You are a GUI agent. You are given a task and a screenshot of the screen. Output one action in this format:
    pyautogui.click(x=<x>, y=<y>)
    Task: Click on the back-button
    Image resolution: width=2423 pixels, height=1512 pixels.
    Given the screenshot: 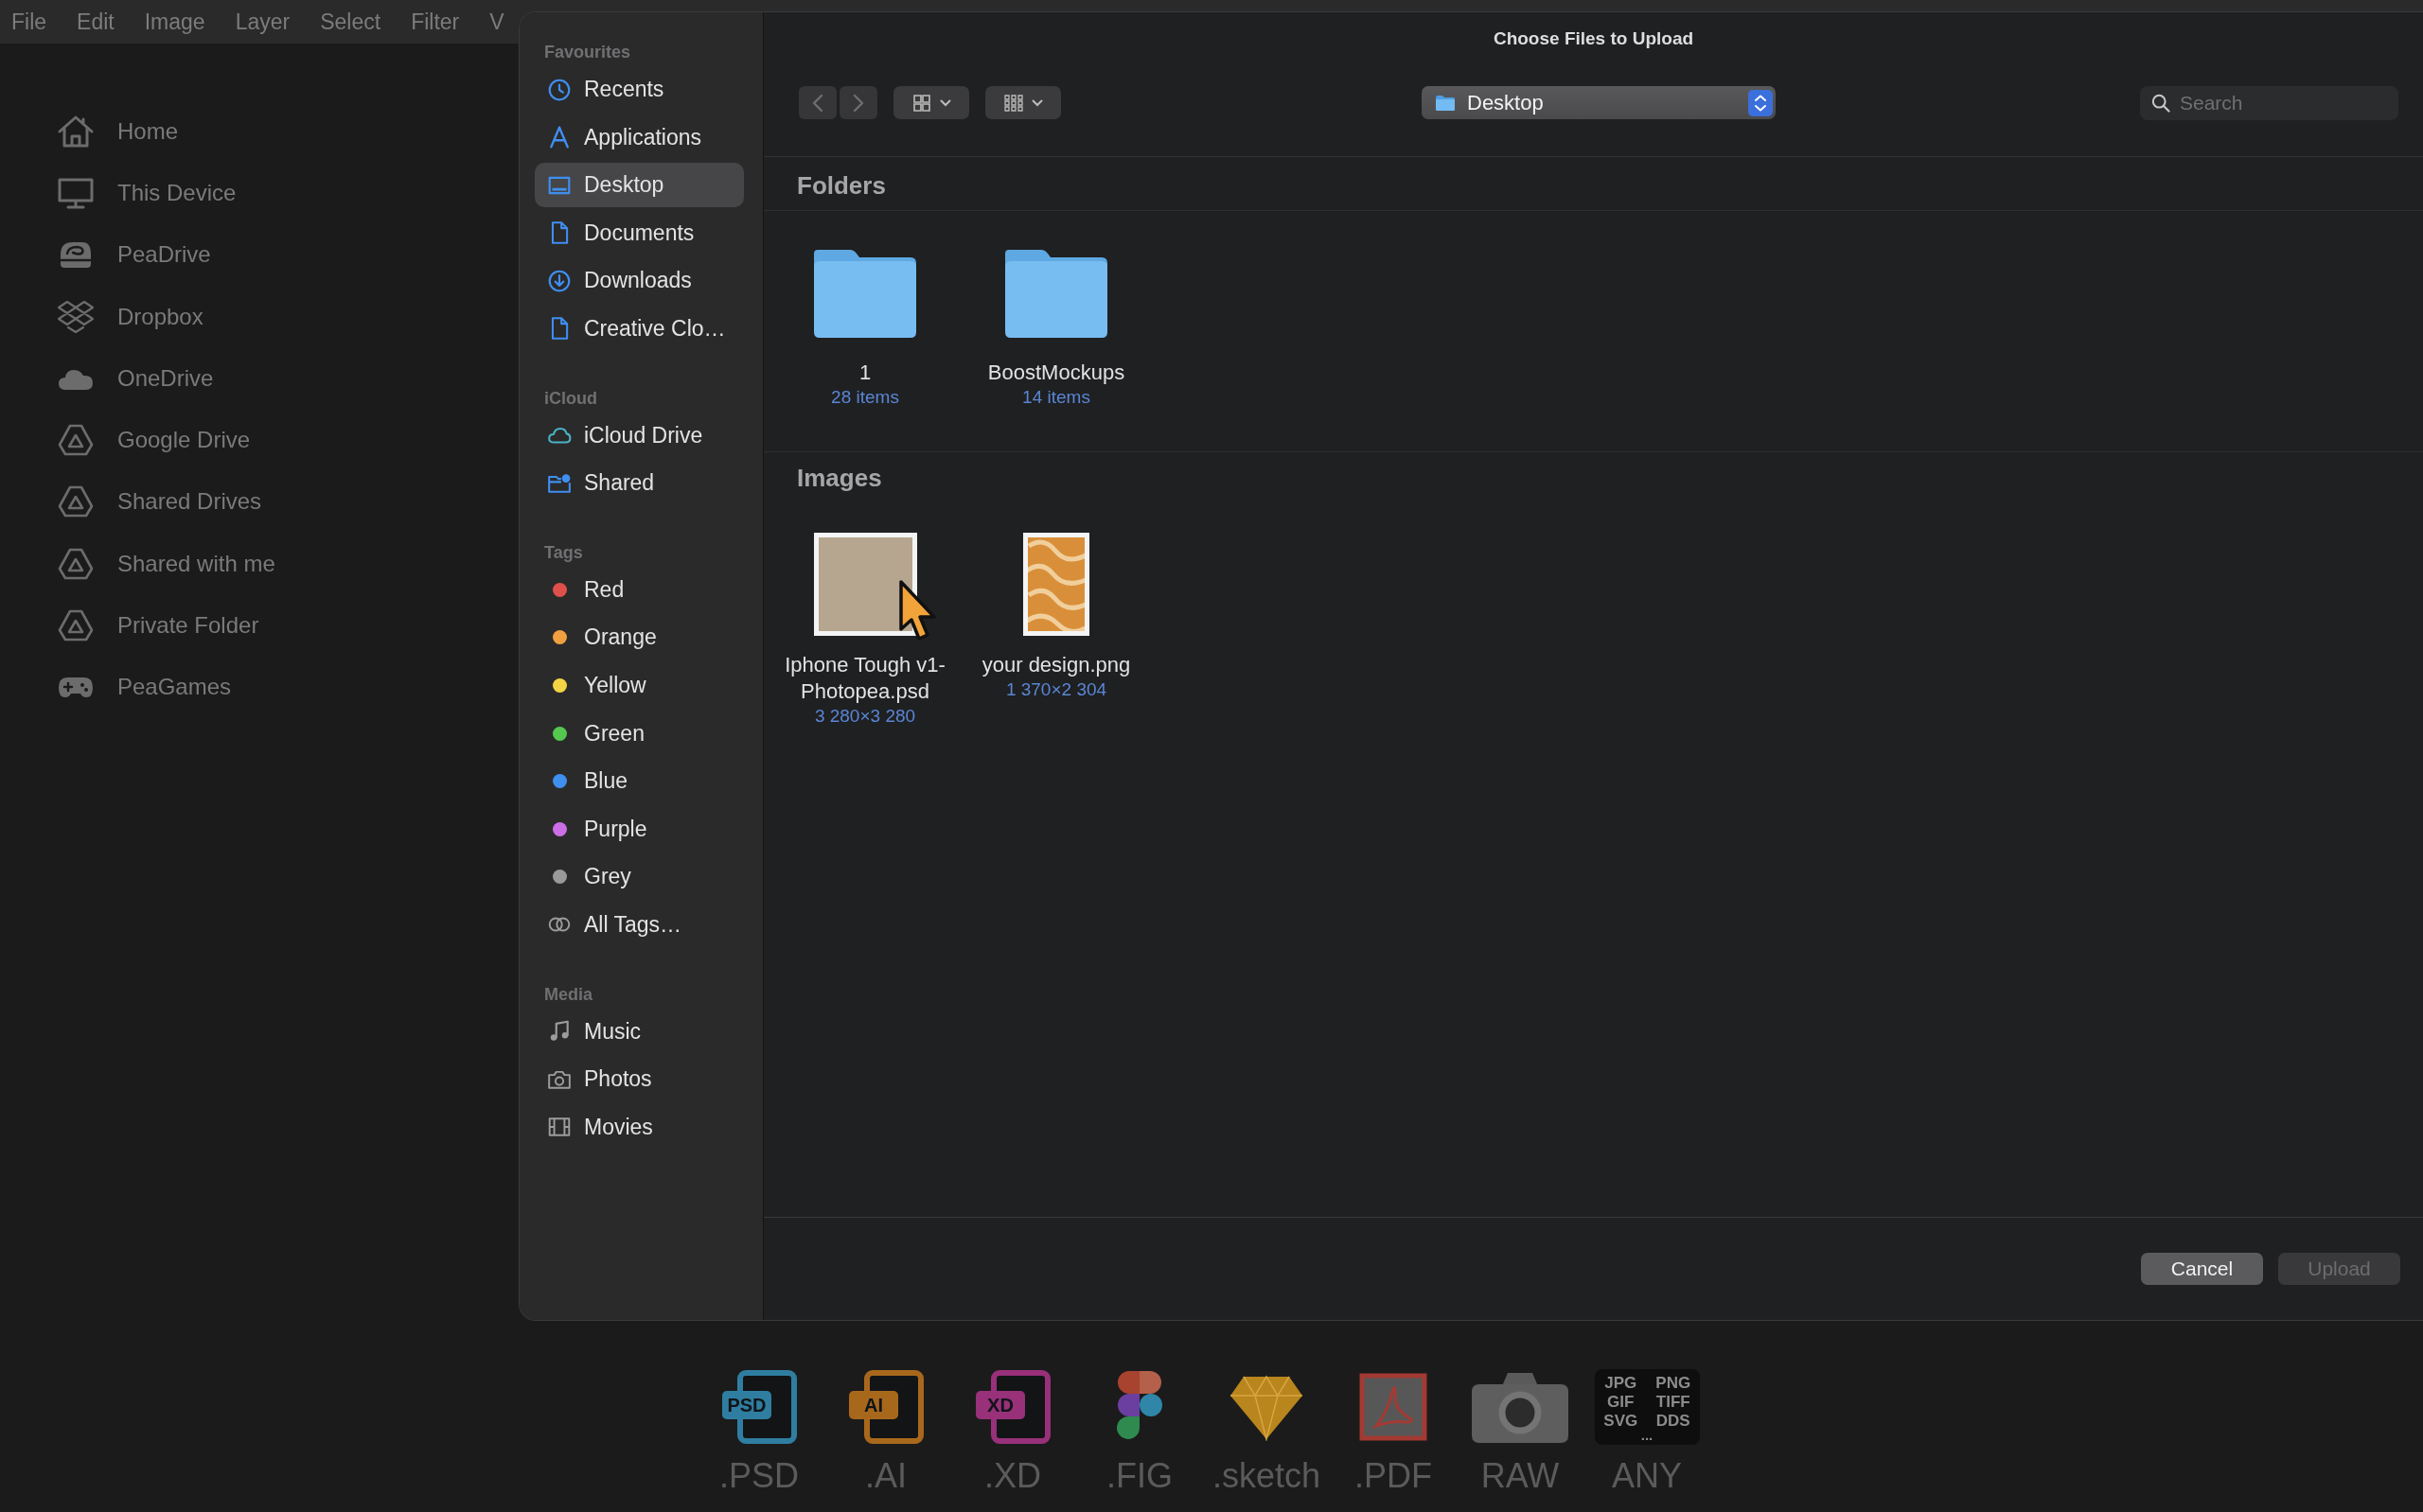 What is the action you would take?
    pyautogui.click(x=818, y=103)
    